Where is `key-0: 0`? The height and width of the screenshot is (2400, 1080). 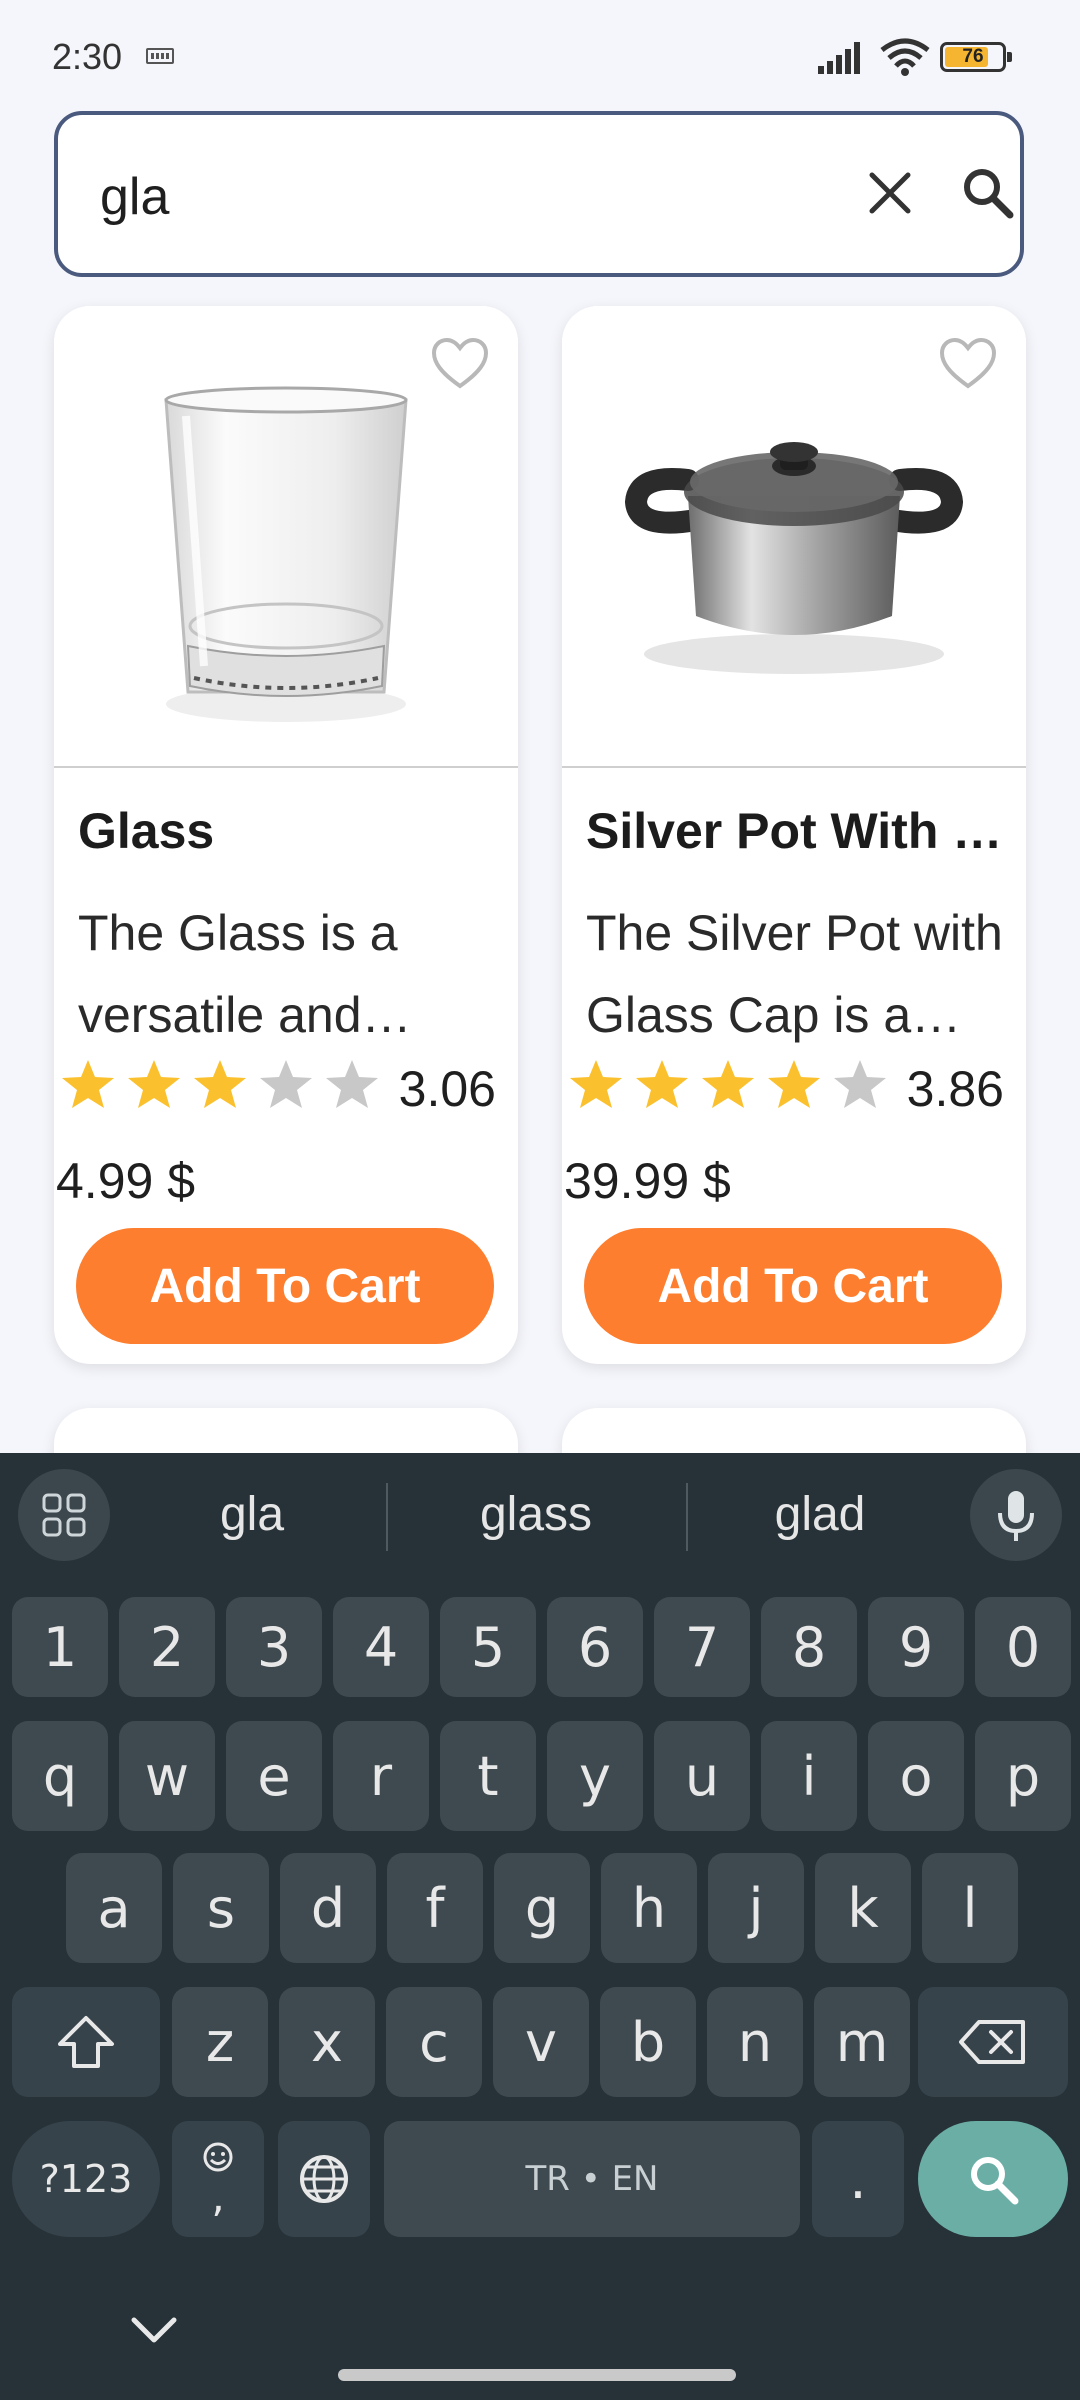 key-0: 0 is located at coordinates (1023, 1647).